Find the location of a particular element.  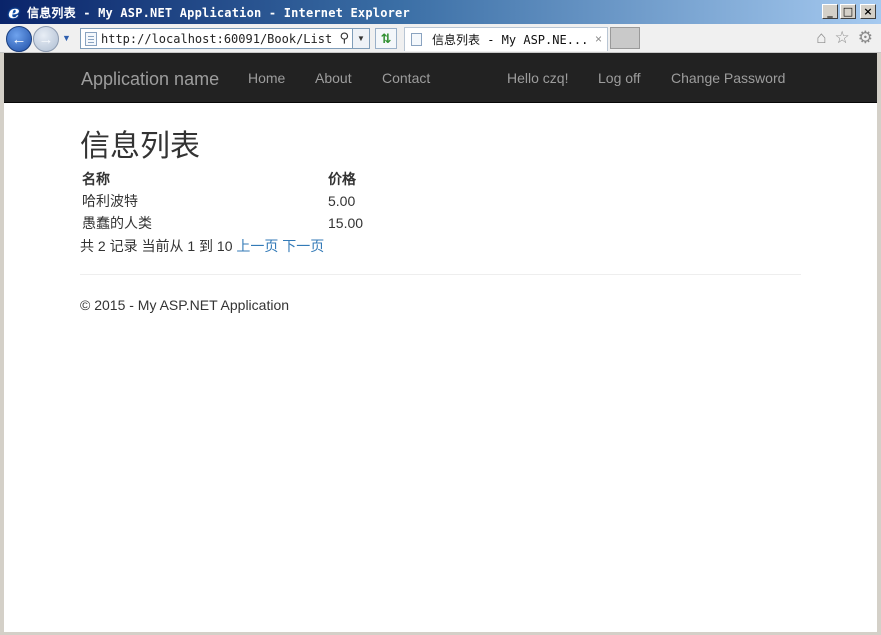

user-greeting-link: Hello czq! is located at coordinates (537, 78).